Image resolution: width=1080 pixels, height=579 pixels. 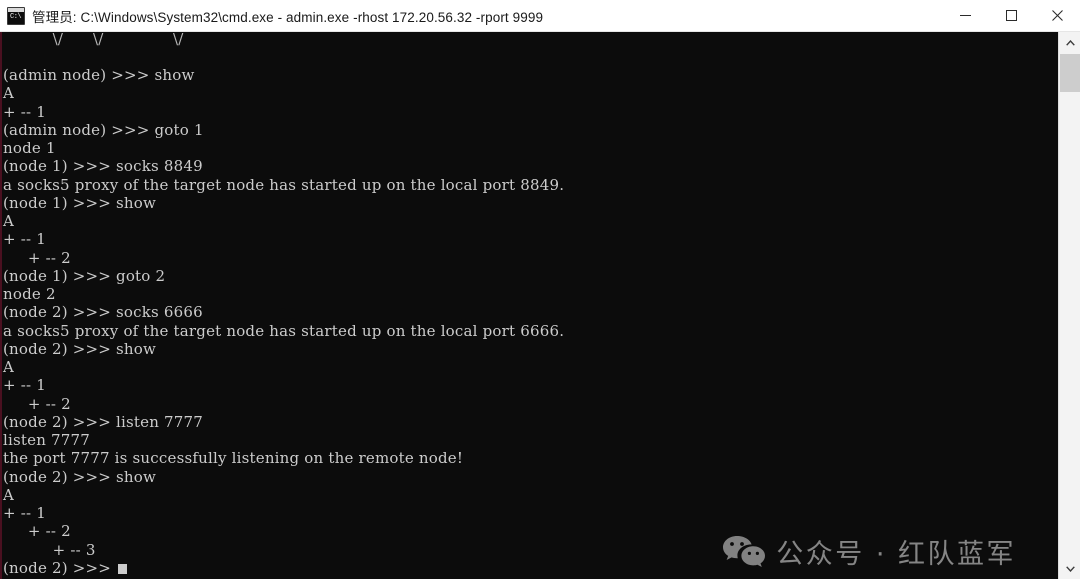 What do you see at coordinates (103, 166) in the screenshot?
I see `console-line: (node 1) >>> socks 8849` at bounding box center [103, 166].